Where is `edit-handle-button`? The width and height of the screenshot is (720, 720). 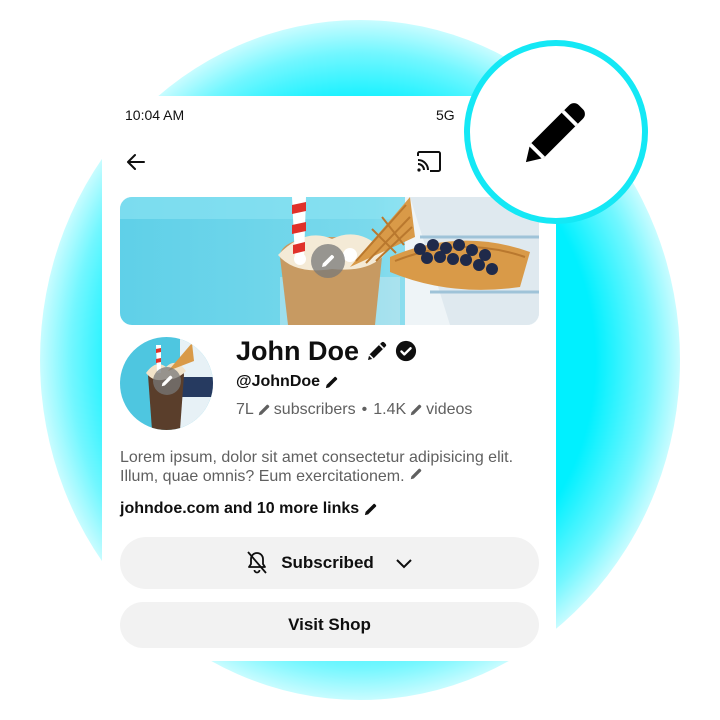 edit-handle-button is located at coordinates (331, 382).